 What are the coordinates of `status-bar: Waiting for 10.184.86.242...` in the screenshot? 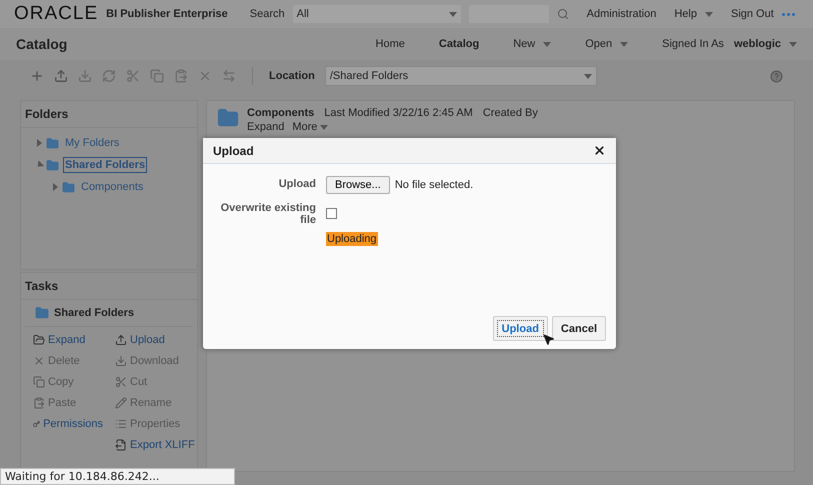 It's located at (117, 476).